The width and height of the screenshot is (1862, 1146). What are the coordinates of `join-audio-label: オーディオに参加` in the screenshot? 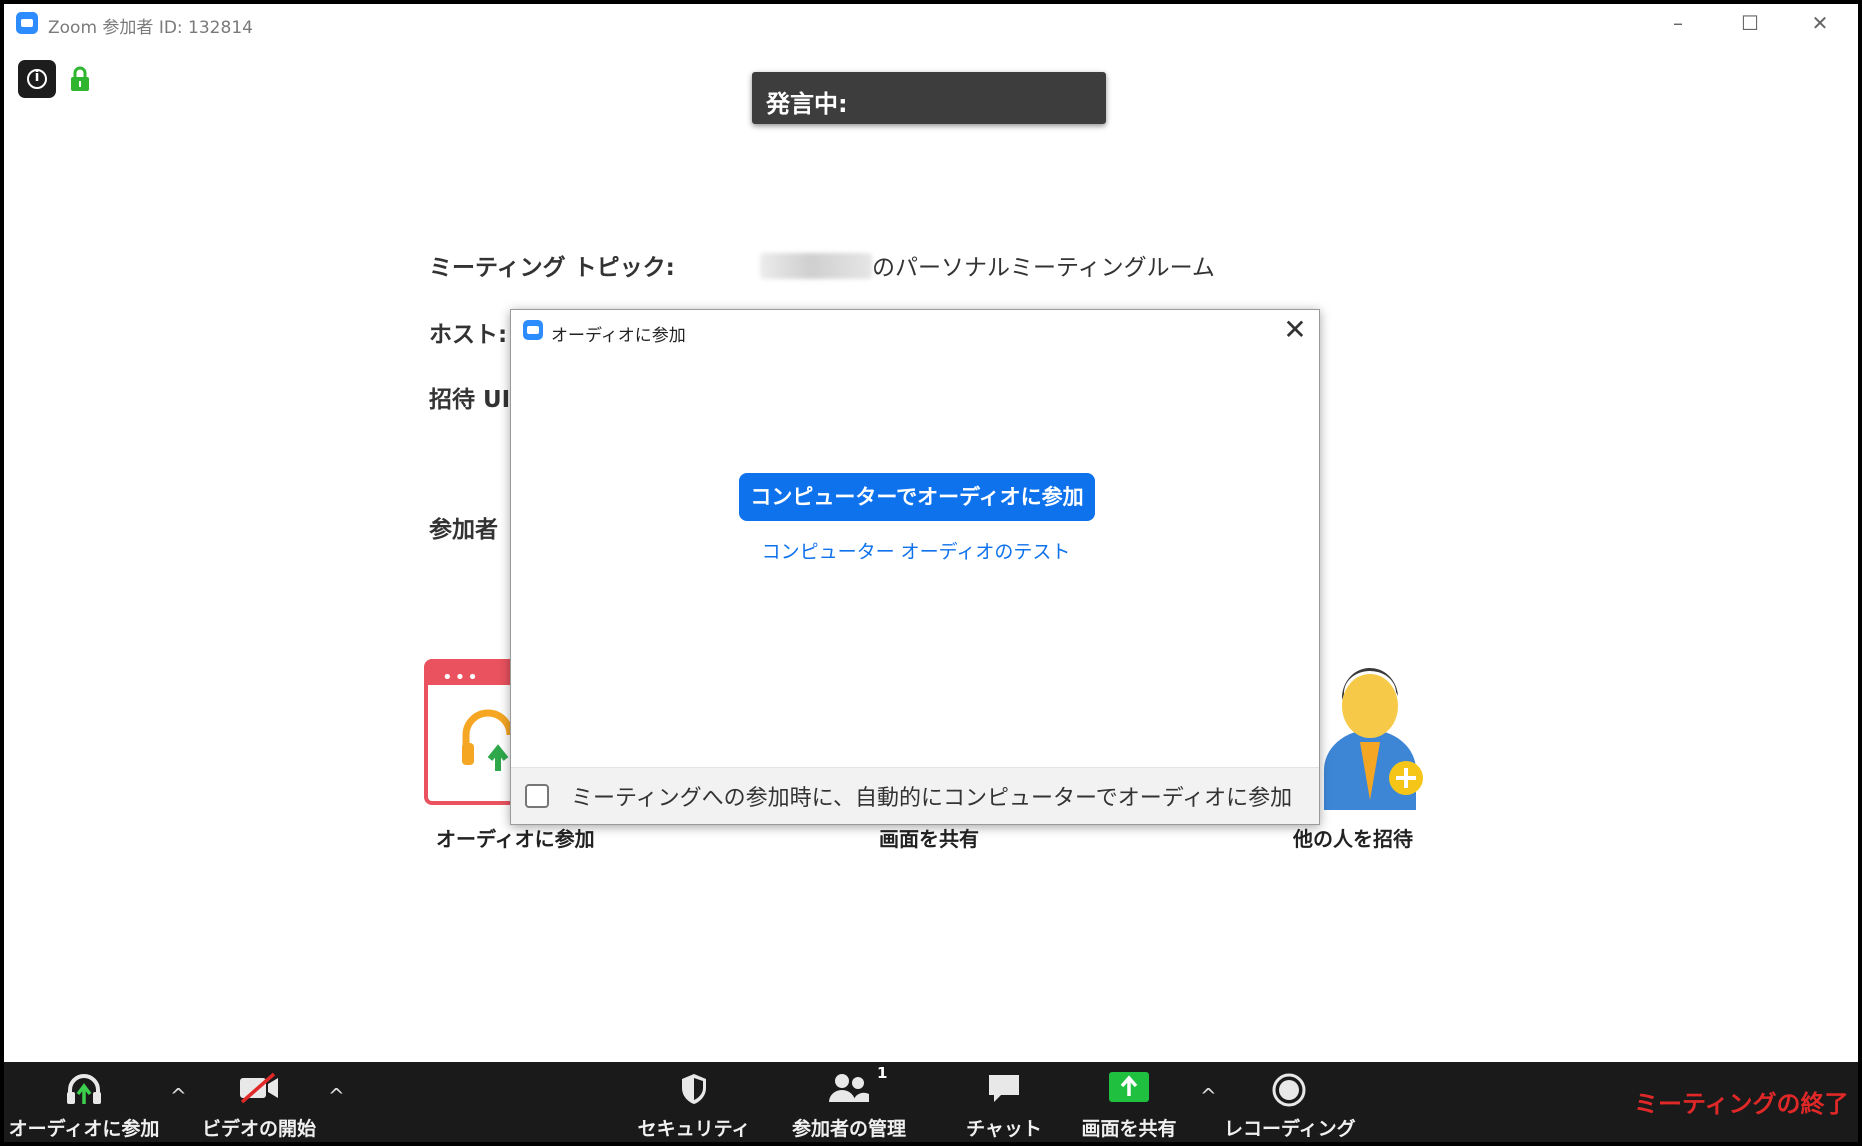 It's located at (84, 1129).